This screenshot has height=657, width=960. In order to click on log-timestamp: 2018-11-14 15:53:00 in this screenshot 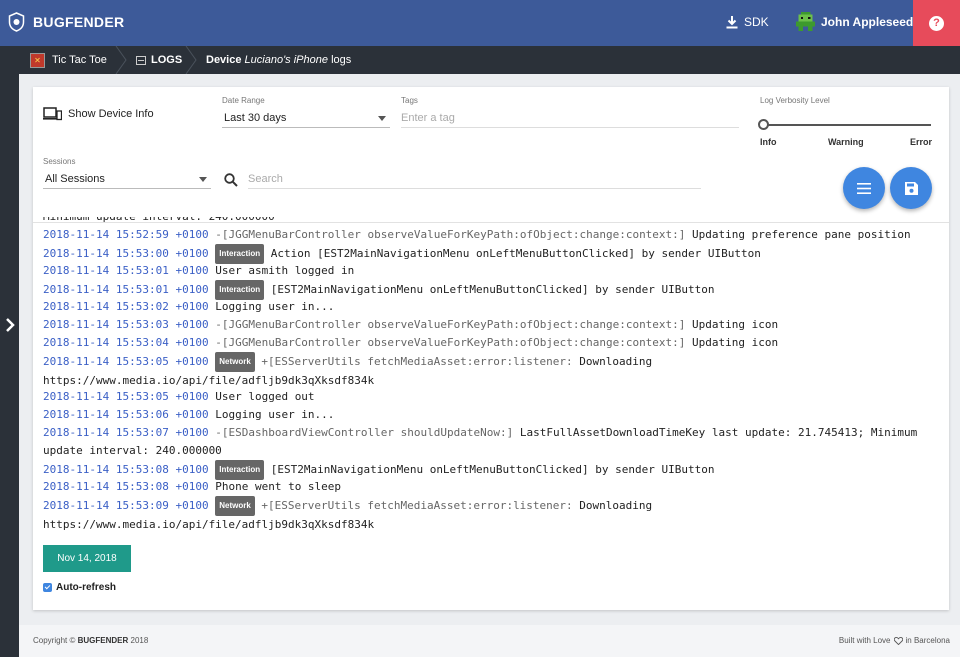, I will do `click(106, 253)`.